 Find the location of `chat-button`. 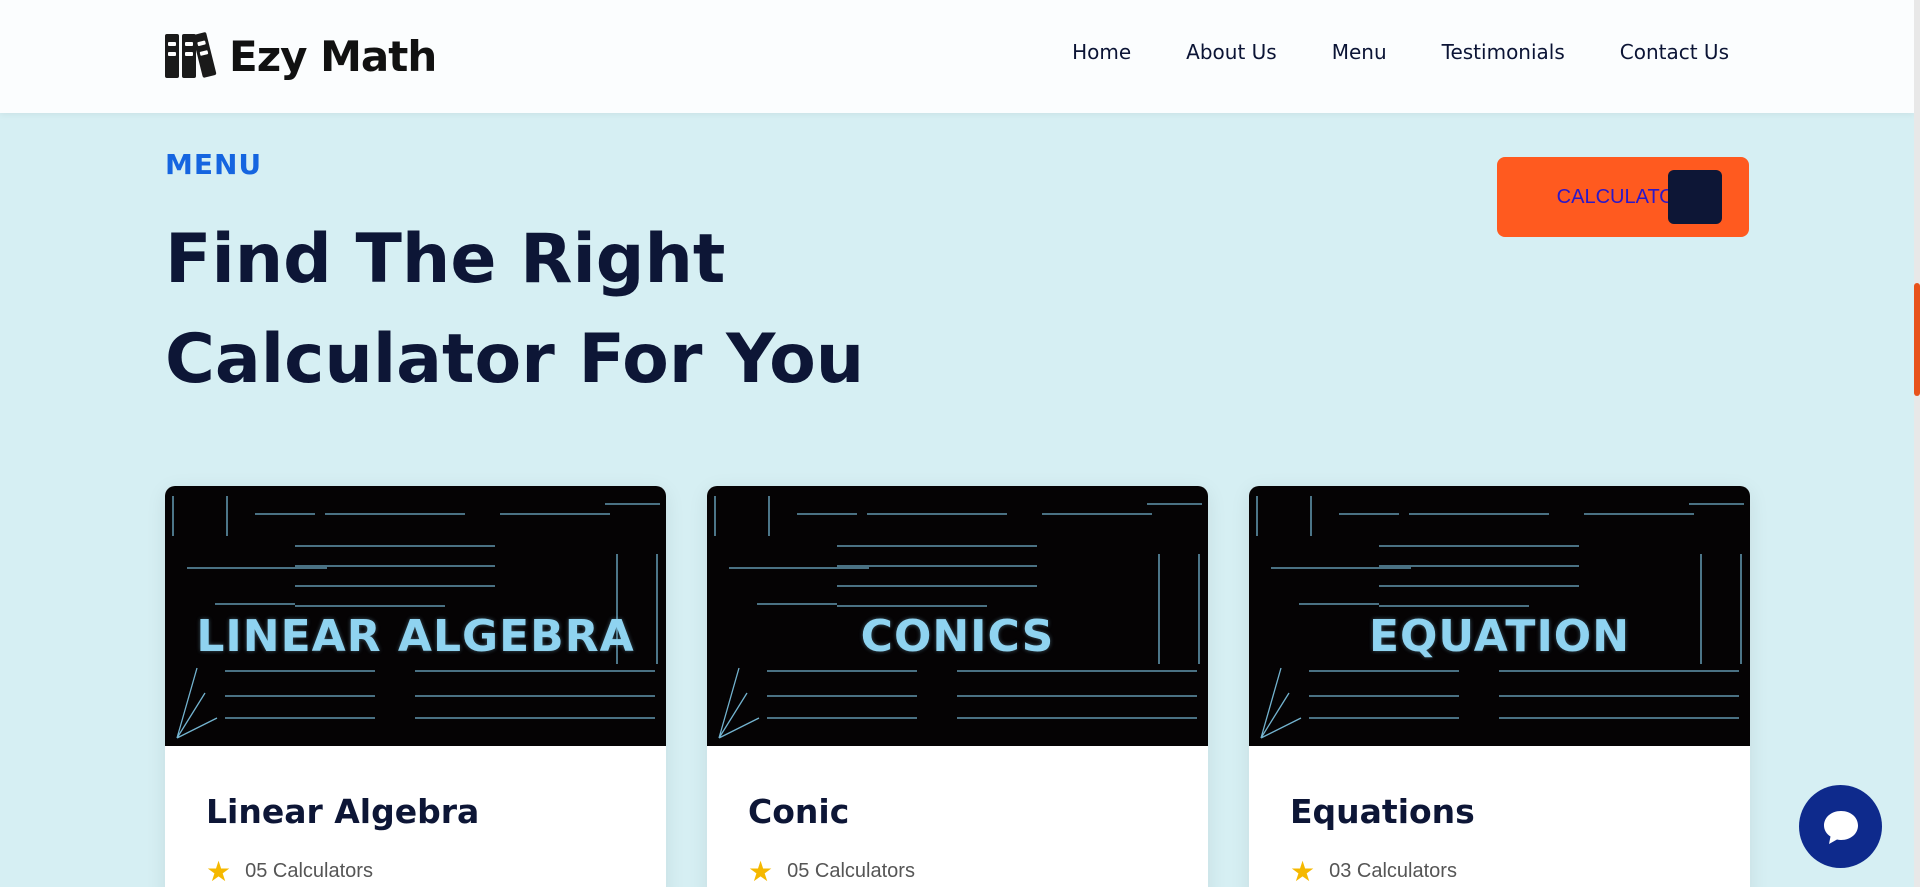

chat-button is located at coordinates (1840, 826).